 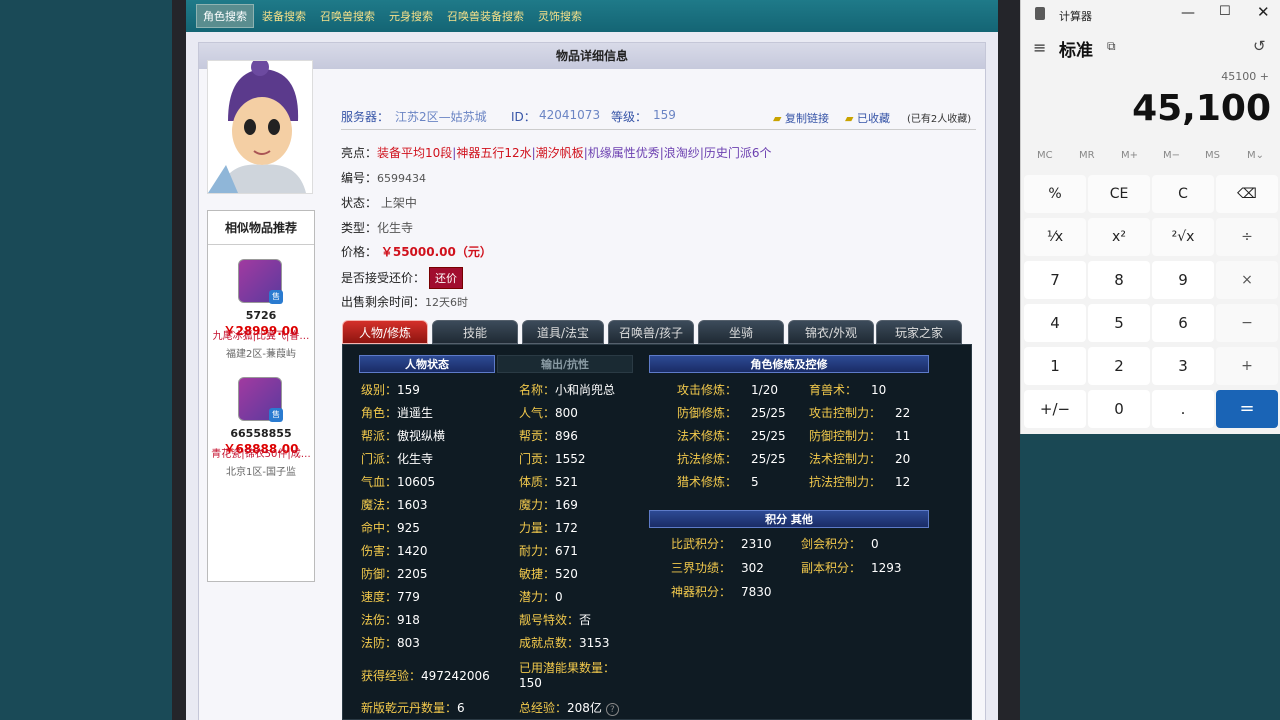 What do you see at coordinates (1171, 155) in the screenshot?
I see `memory-button-3: M−` at bounding box center [1171, 155].